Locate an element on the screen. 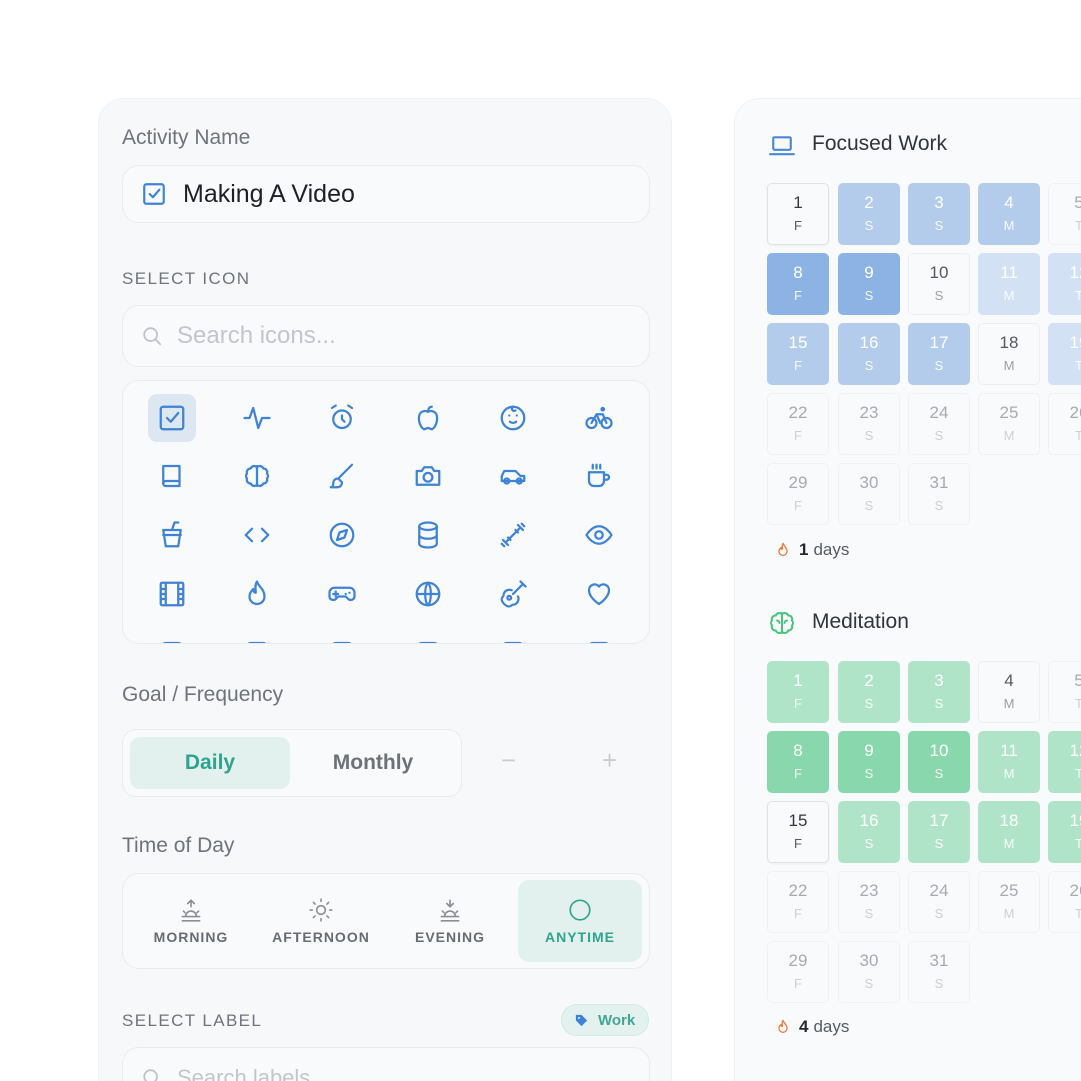  coffee-icon-option is located at coordinates (599, 476).